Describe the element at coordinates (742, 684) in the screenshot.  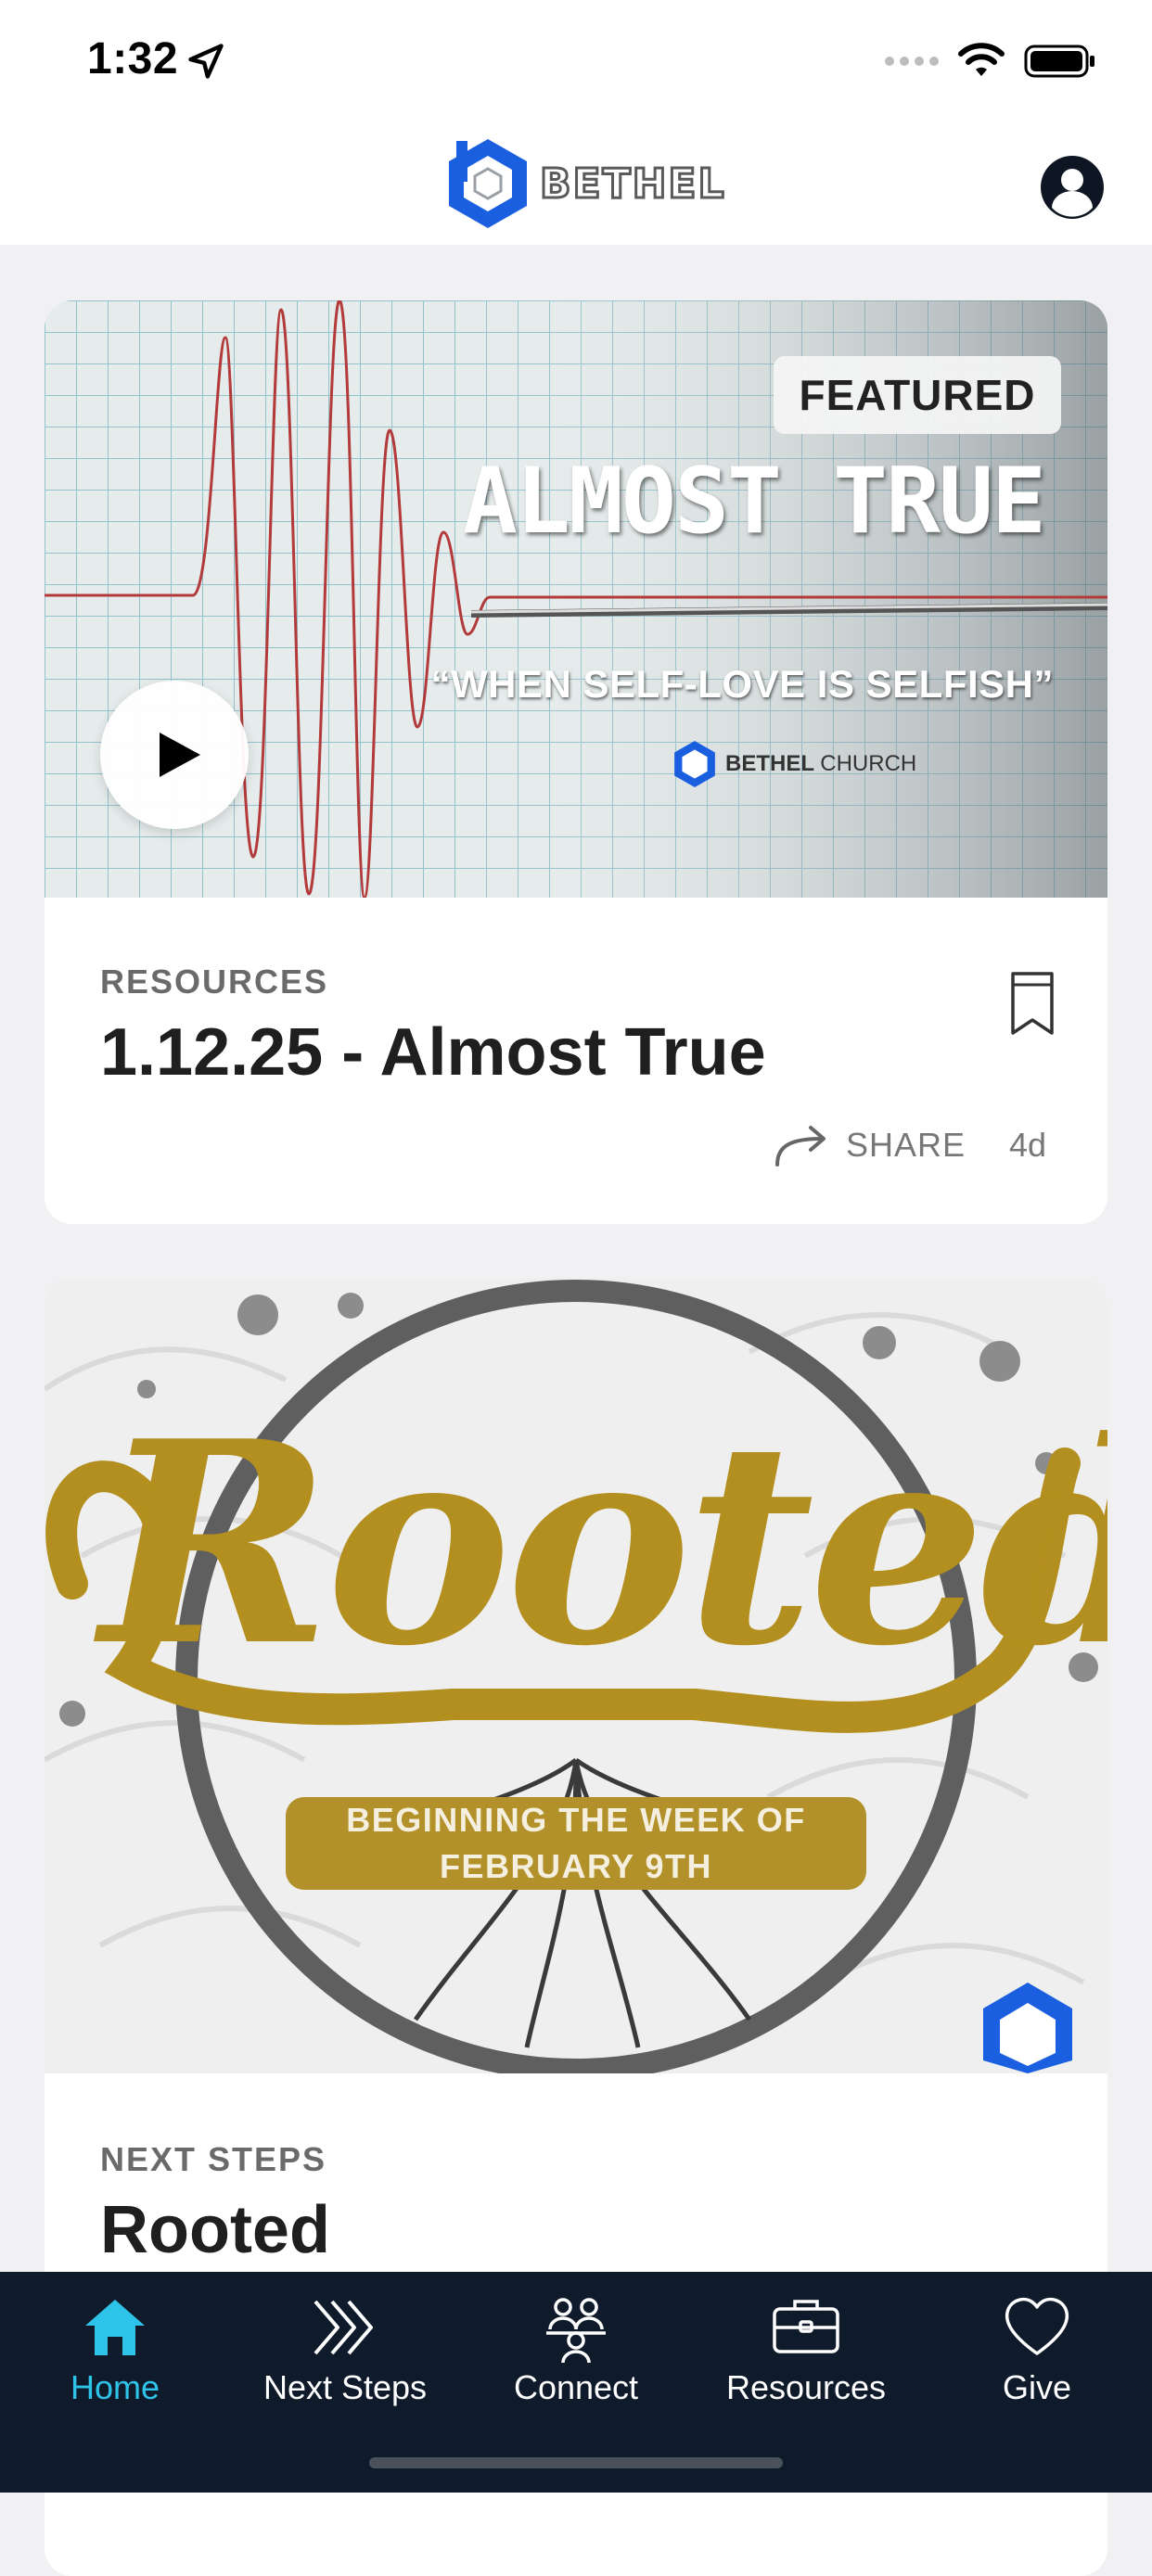
I see `thumbnail-subtitle-text: “WHEN SELF-LOVE IS SELFISH”` at that location.